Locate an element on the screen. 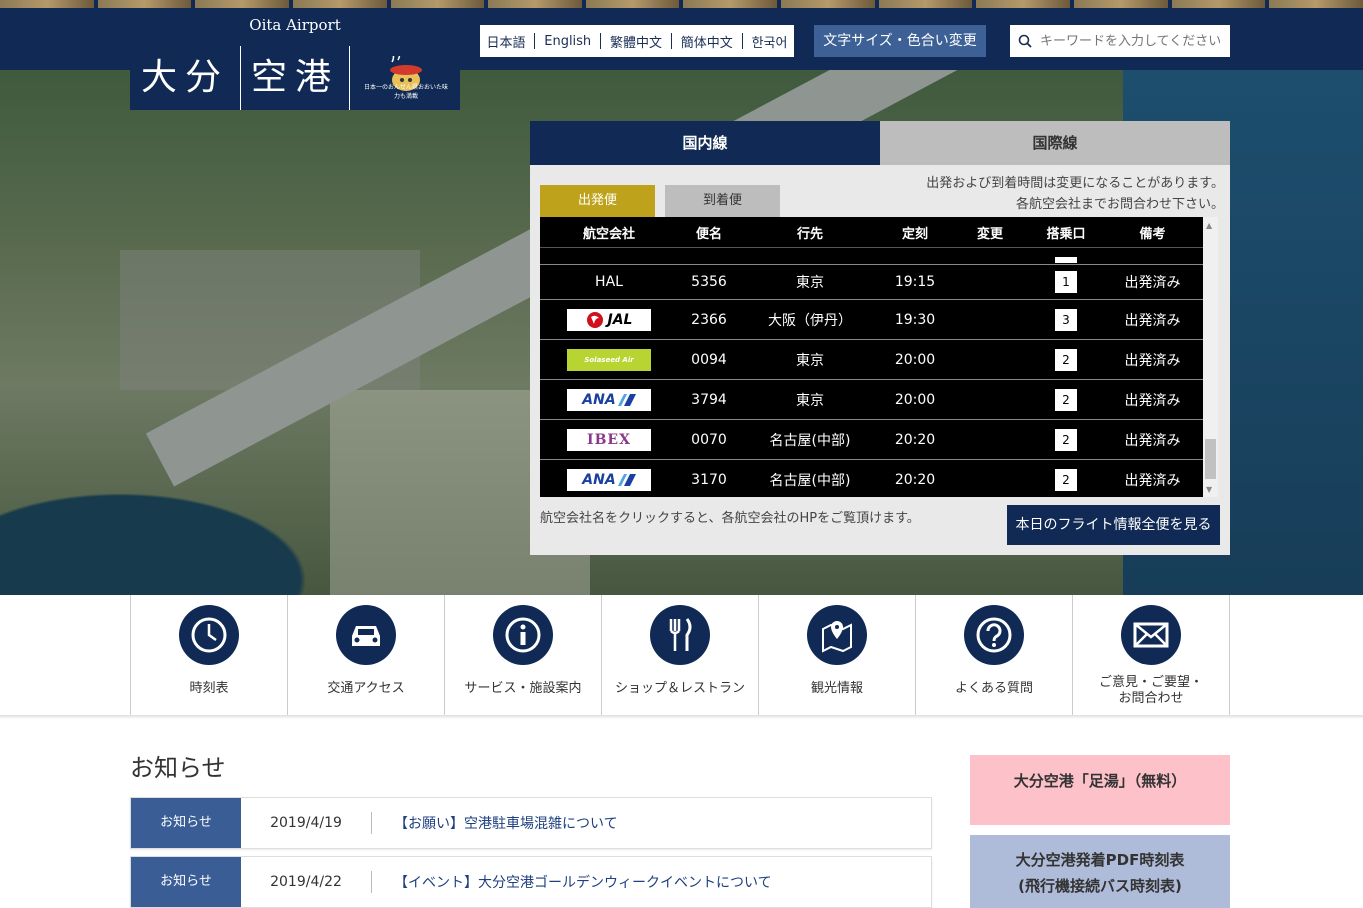  news-link: 【お願い】空港駐車場混雑について is located at coordinates (495, 823).